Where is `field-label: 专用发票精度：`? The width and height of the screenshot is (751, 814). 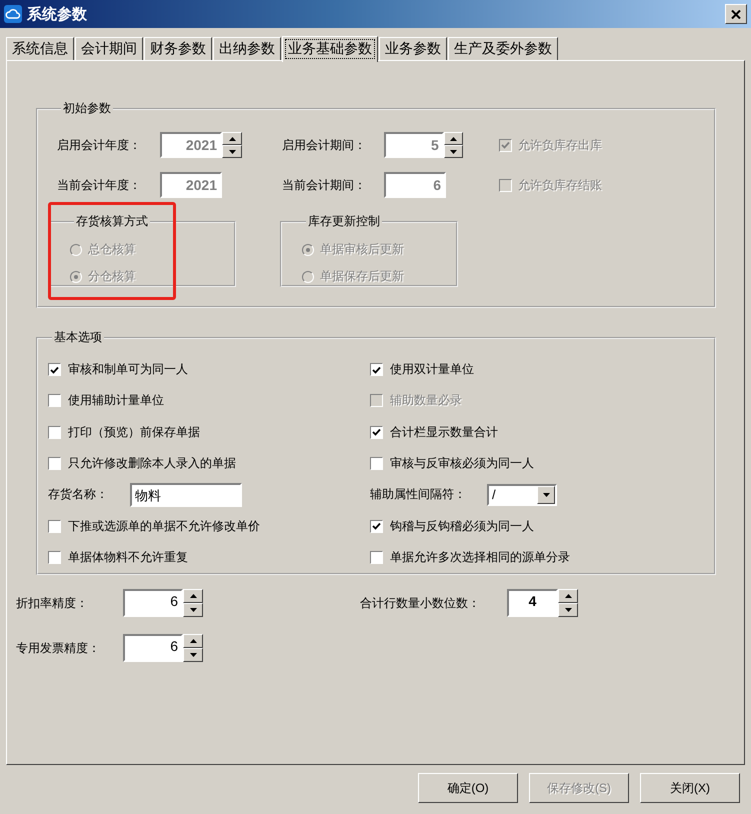 field-label: 专用发票精度： is located at coordinates (58, 648).